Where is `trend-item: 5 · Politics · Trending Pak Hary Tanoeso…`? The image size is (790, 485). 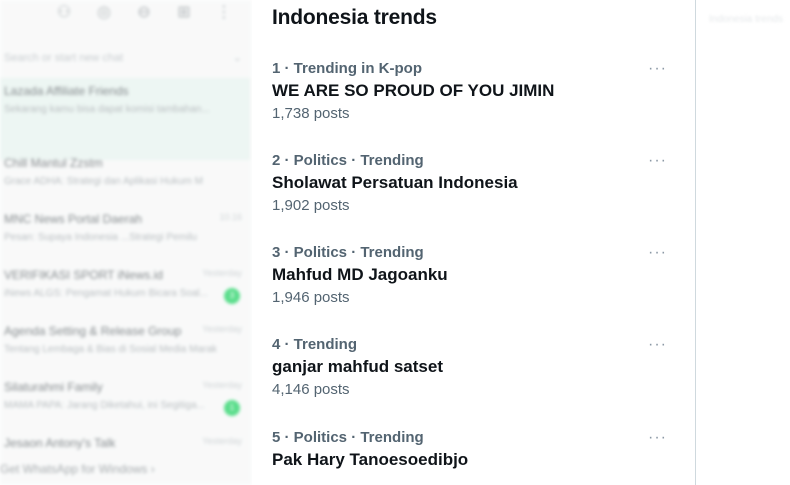
trend-item: 5 · Politics · Trending Pak Hary Tanoeso… is located at coordinates (472, 449).